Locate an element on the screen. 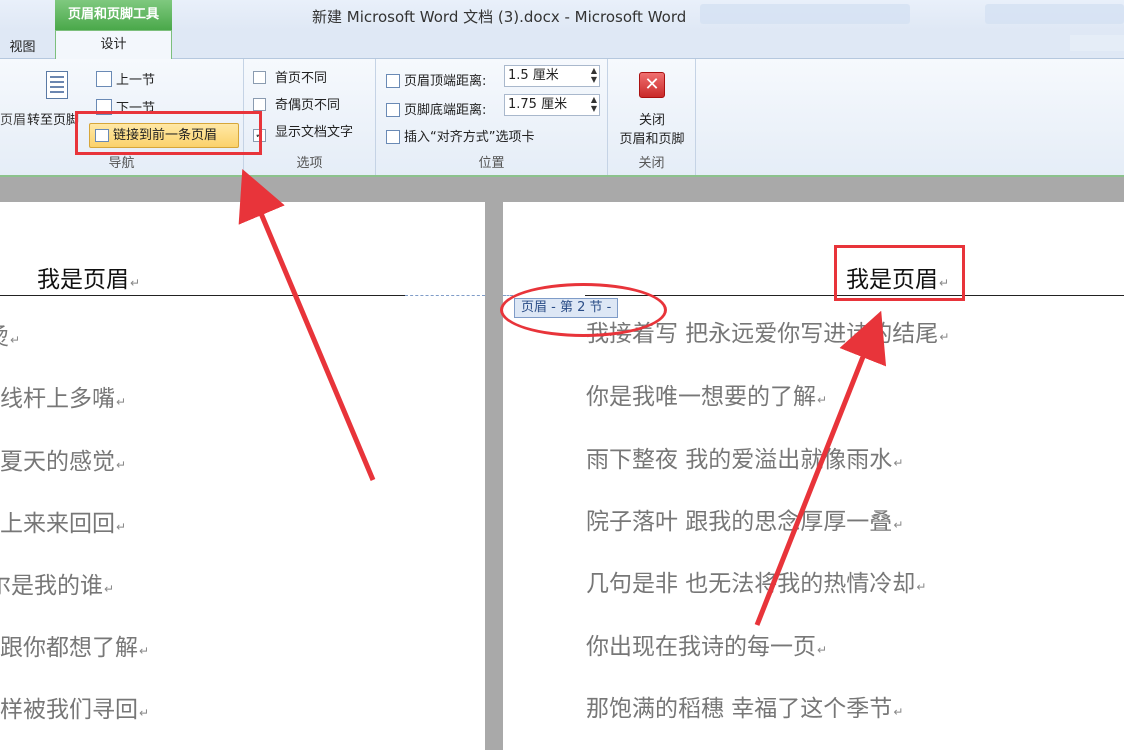 This screenshot has width=1124, height=750. close-button-line1: 关闭 is located at coordinates (651, 120).